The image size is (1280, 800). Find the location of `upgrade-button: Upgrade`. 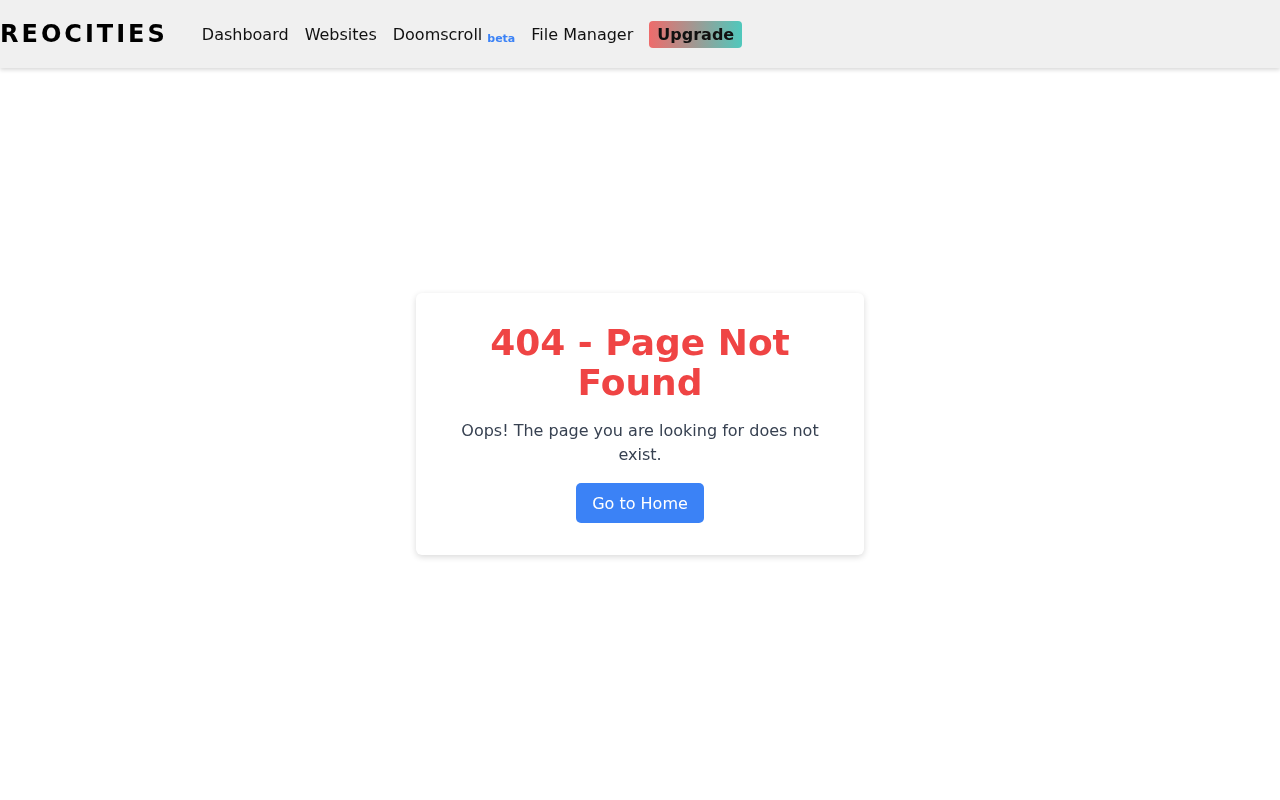

upgrade-button: Upgrade is located at coordinates (696, 34).